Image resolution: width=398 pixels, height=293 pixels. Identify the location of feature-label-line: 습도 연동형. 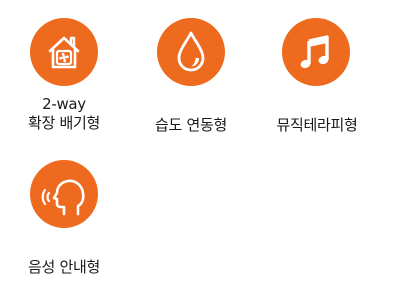
(191, 125).